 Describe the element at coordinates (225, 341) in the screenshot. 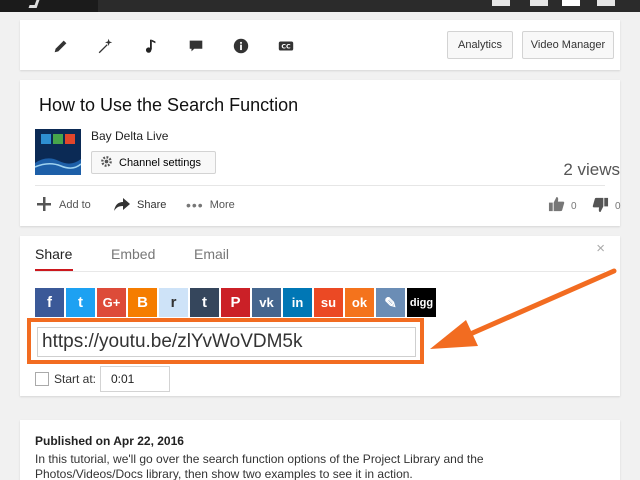

I see `url-highlight-box` at that location.